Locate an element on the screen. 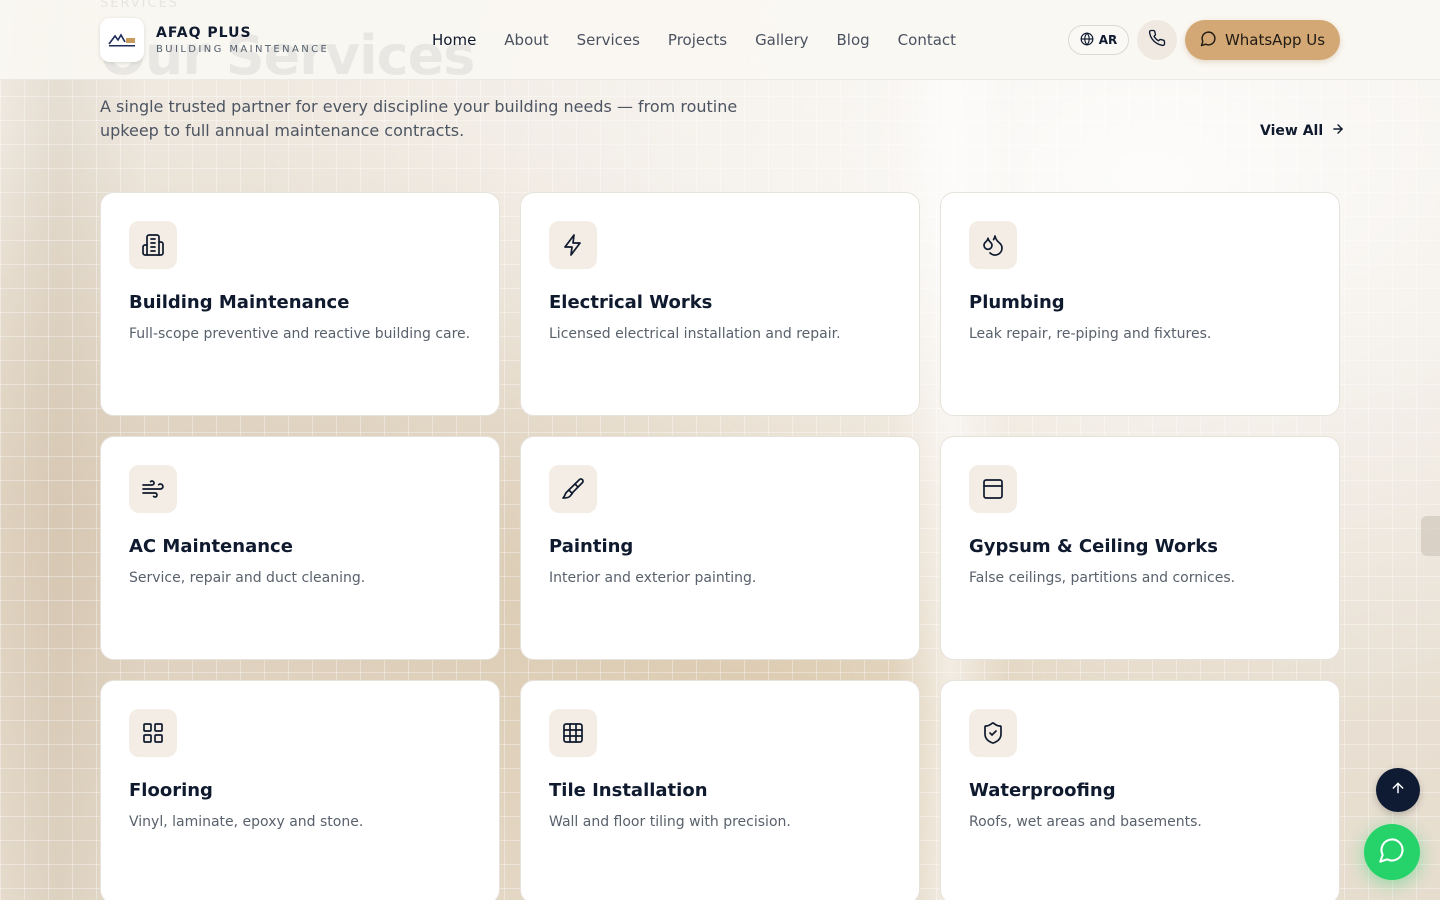  phone-icon is located at coordinates (1157, 40).